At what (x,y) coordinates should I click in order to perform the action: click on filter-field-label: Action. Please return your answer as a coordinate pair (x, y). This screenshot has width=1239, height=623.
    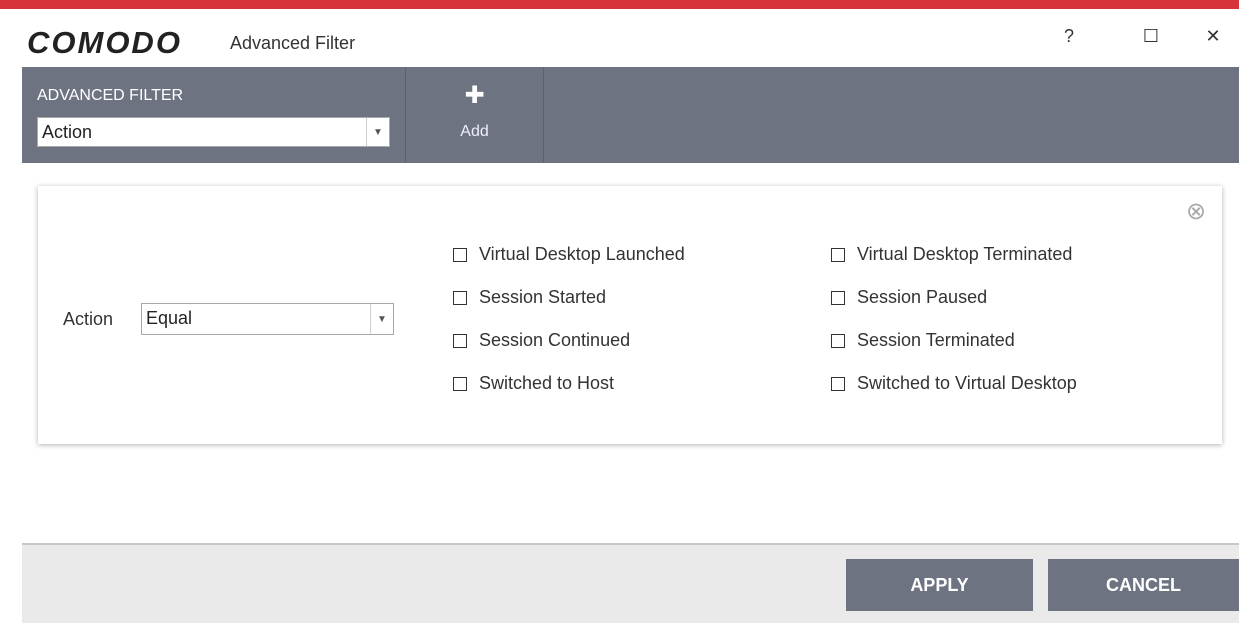
    Looking at the image, I should click on (88, 319).